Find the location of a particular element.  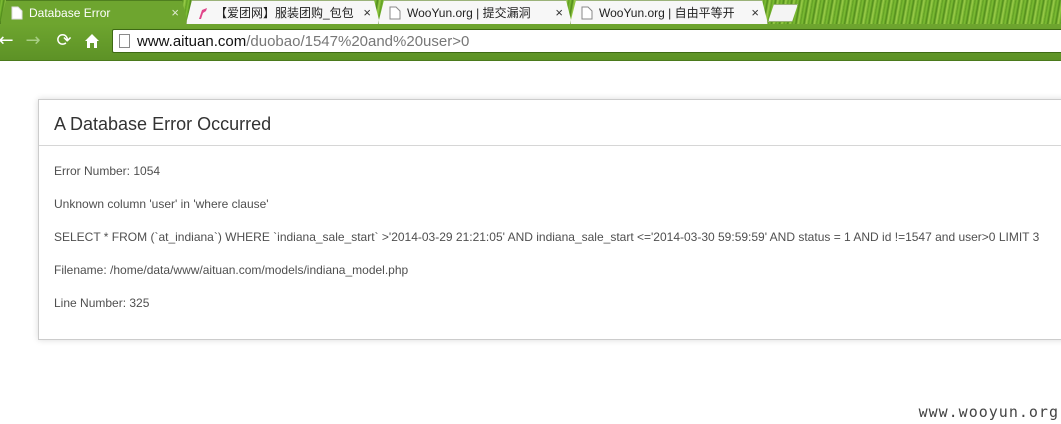

tab-aituan: 【爱团网】服装团购_包包 × is located at coordinates (283, 12).